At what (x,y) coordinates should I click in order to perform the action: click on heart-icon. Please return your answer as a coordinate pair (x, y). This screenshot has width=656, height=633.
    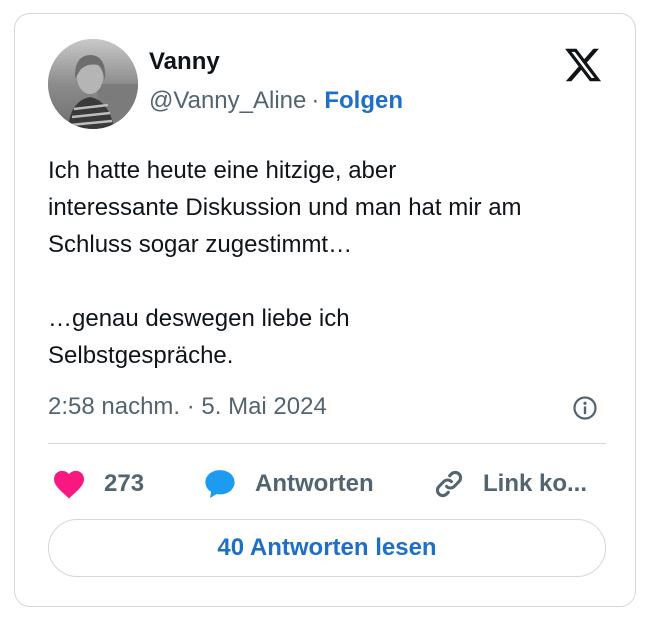
    Looking at the image, I should click on (69, 484).